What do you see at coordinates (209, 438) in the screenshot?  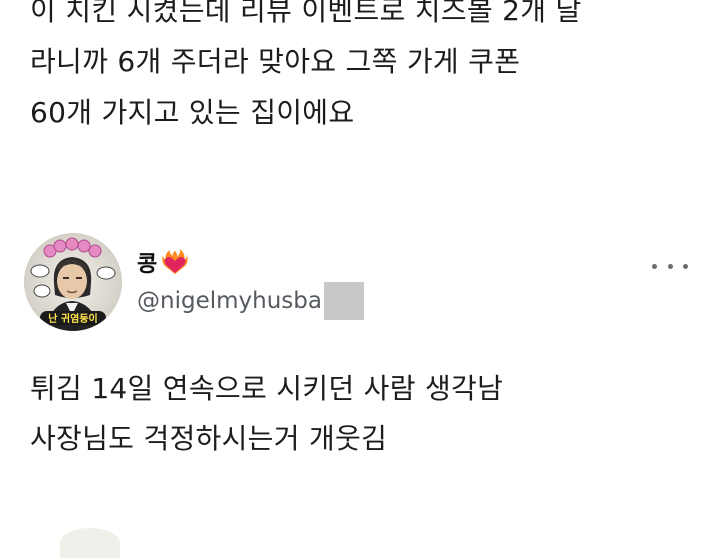 I see `tweet-text-line: 사장님도 걱정하시는거 개웃김` at bounding box center [209, 438].